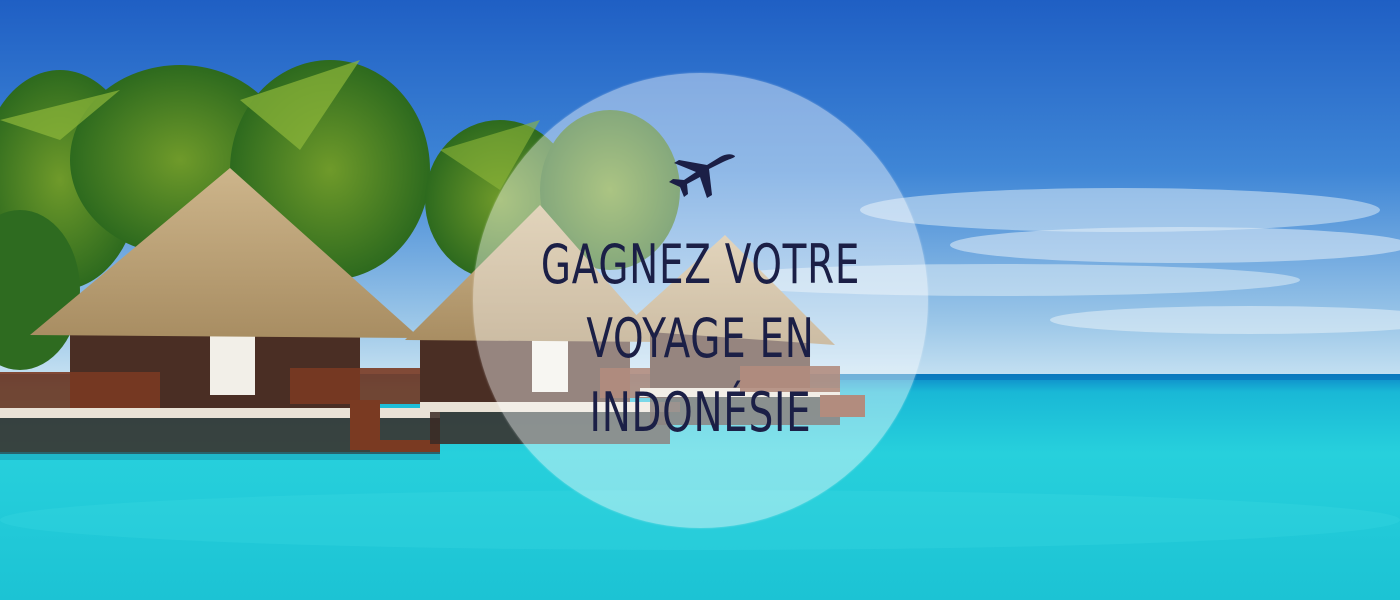  I want to click on promo-headline: GAGNEZ VOTRE VOYAGE EN INDONÉSIE, so click(701, 339).